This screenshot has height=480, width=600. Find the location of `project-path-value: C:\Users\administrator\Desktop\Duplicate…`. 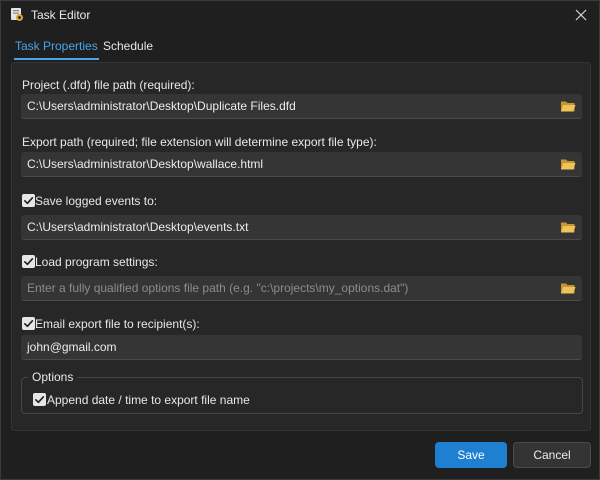

project-path-value: C:\Users\administrator\Desktop\Duplicate… is located at coordinates (161, 106).